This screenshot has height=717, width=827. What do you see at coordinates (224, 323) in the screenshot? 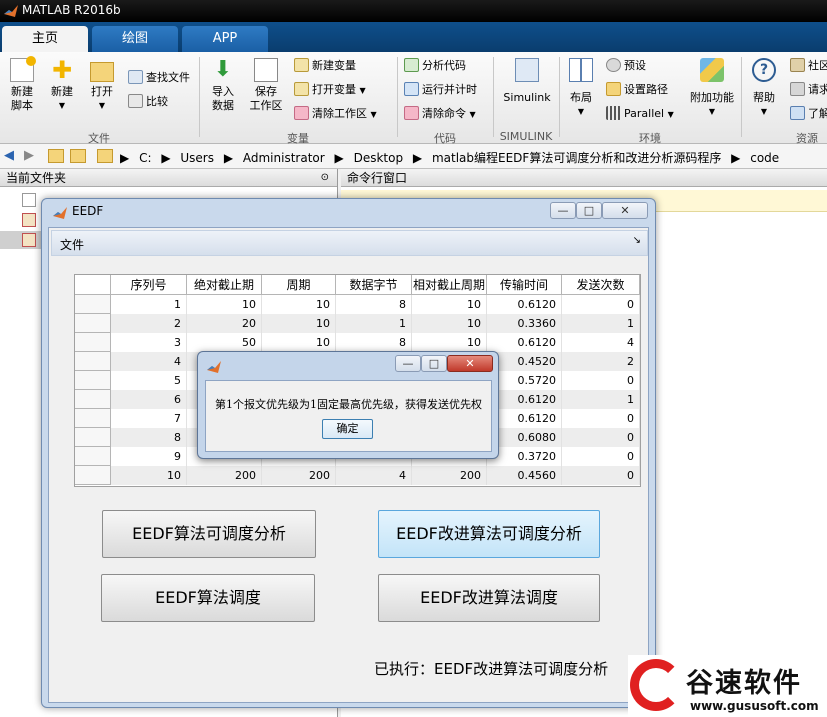
I see `table-cell: 20` at bounding box center [224, 323].